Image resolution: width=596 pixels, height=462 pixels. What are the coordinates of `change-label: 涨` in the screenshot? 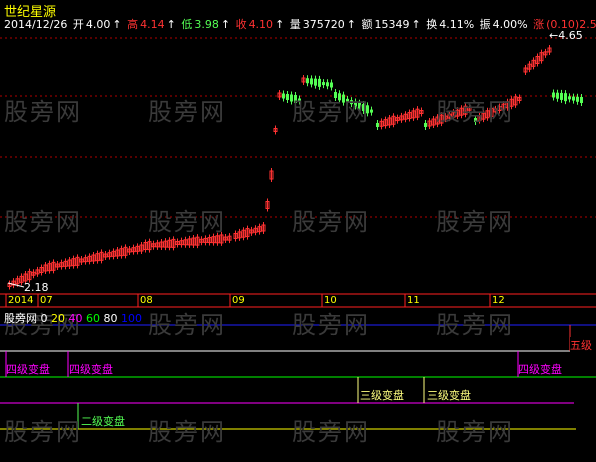 It's located at (539, 24).